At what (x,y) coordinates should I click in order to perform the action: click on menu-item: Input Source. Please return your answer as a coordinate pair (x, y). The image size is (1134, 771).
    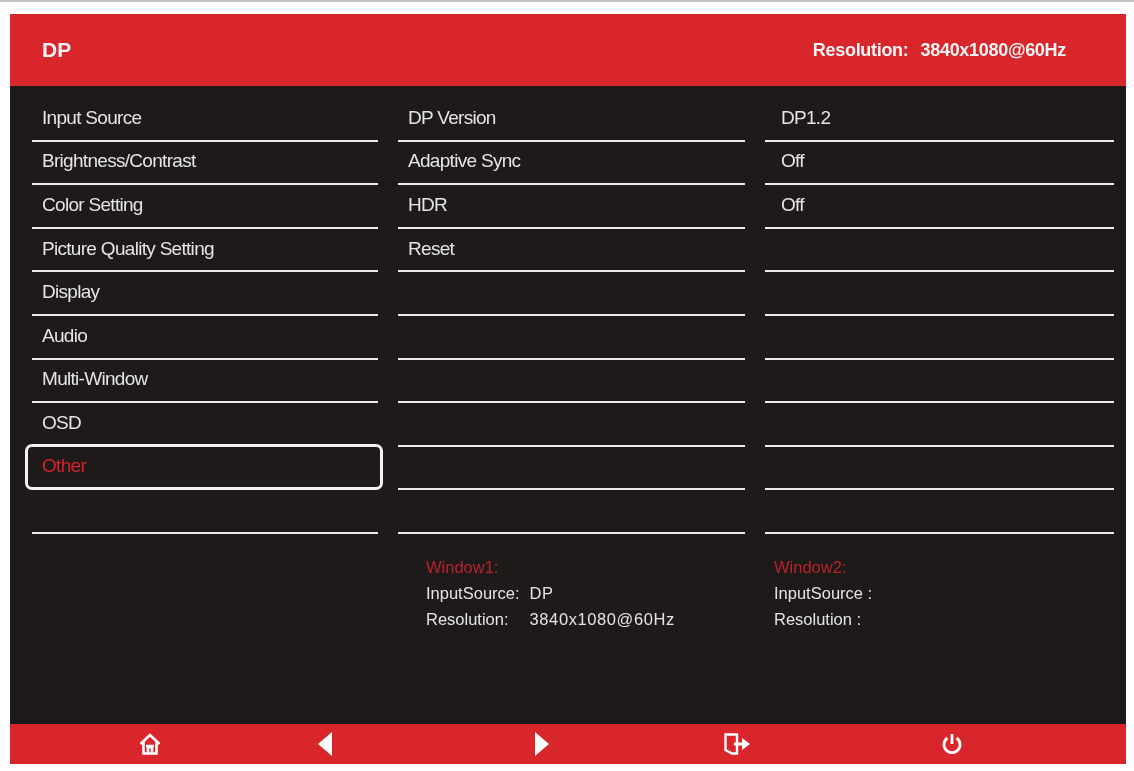
    Looking at the image, I should click on (205, 120).